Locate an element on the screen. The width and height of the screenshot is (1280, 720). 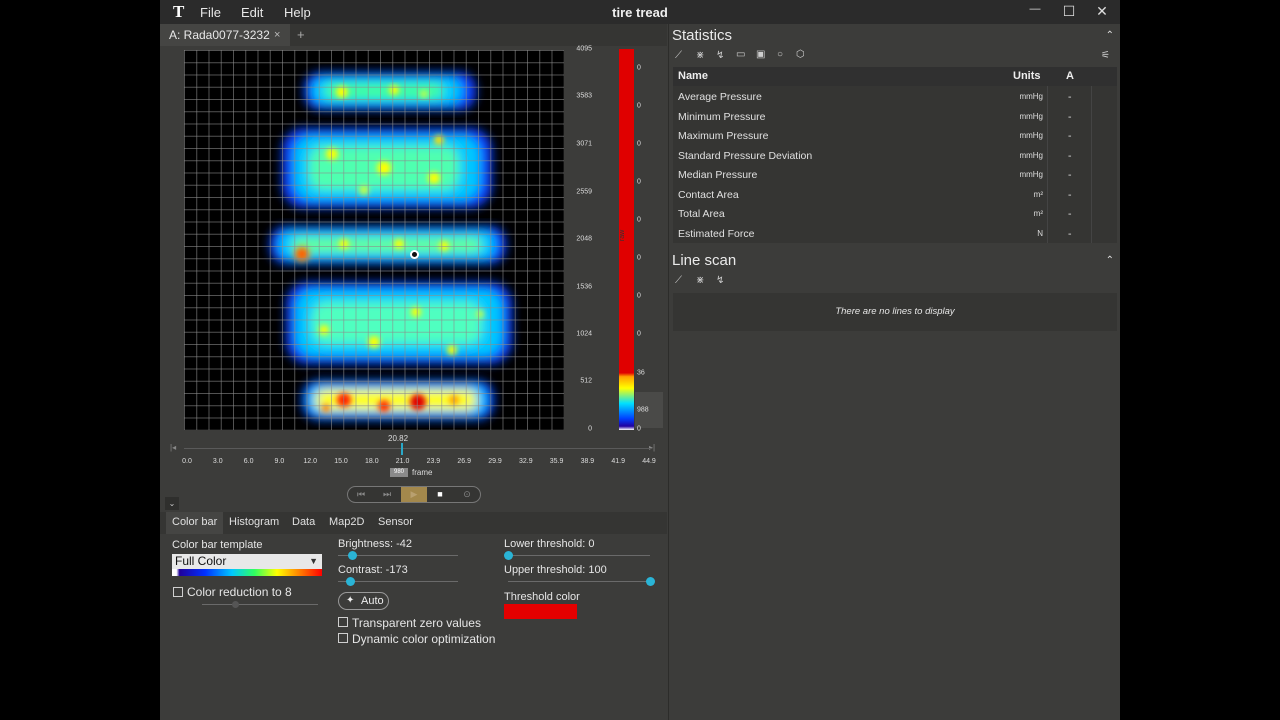
timeline-tick-label: 15.0 is located at coordinates (341, 461).